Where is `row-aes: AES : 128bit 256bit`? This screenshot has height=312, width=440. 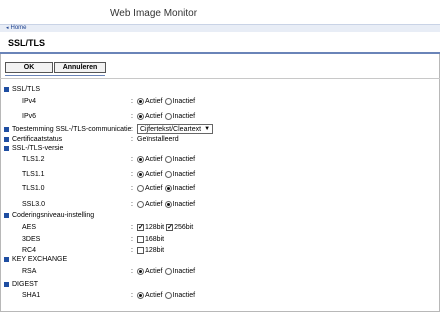 row-aes: AES : 128bit 256bit is located at coordinates (220, 227).